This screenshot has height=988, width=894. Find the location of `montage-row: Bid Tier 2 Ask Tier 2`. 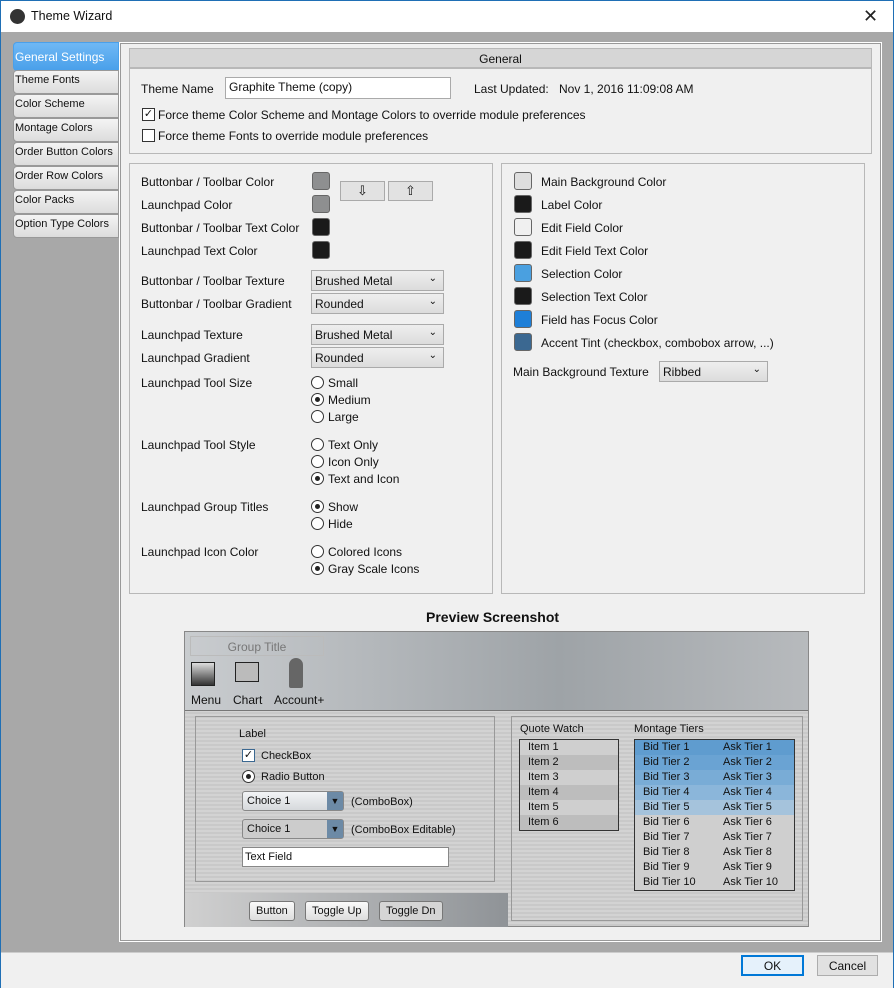

montage-row: Bid Tier 2 Ask Tier 2 is located at coordinates (714, 762).